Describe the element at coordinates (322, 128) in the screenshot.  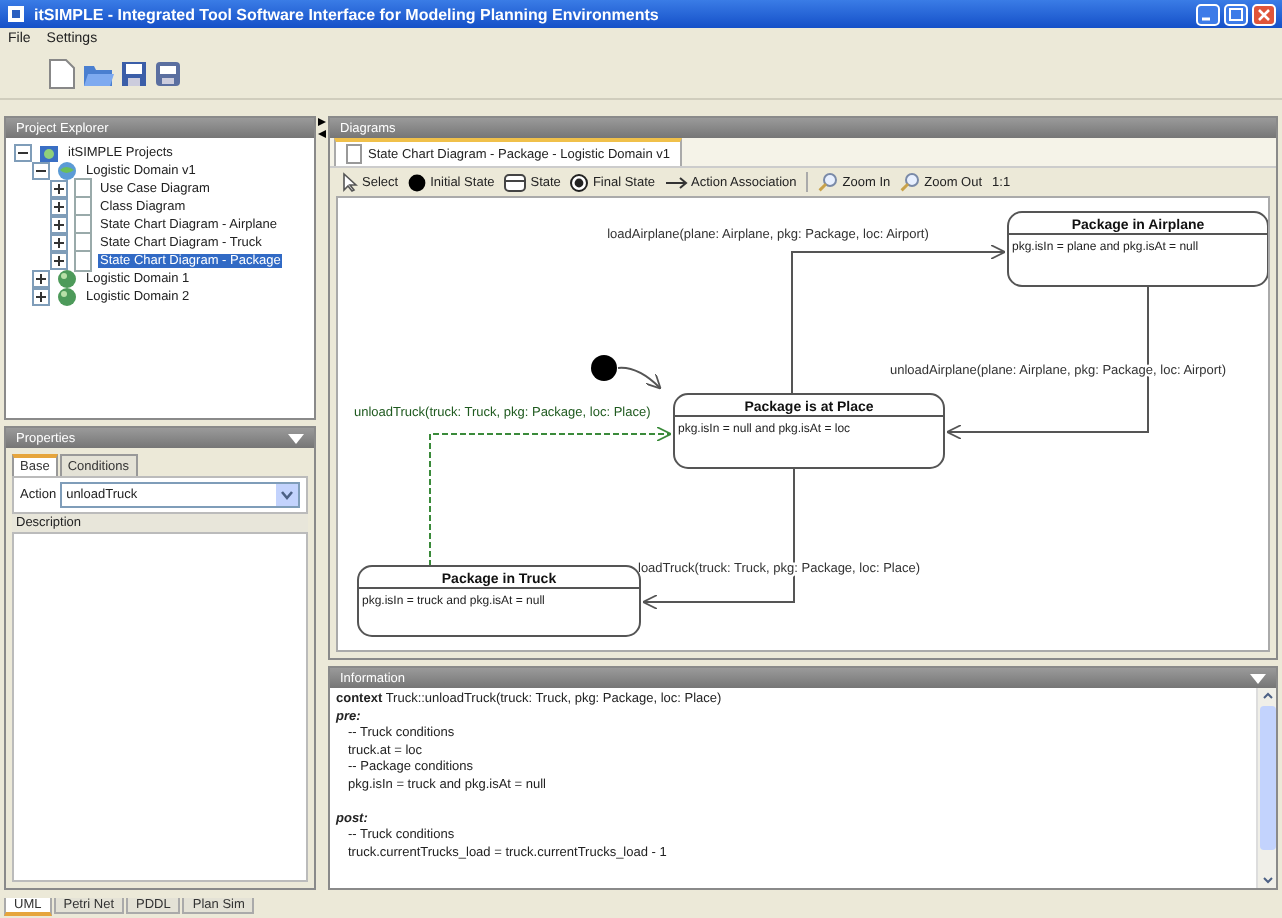
I see `split-arrows-icon` at that location.